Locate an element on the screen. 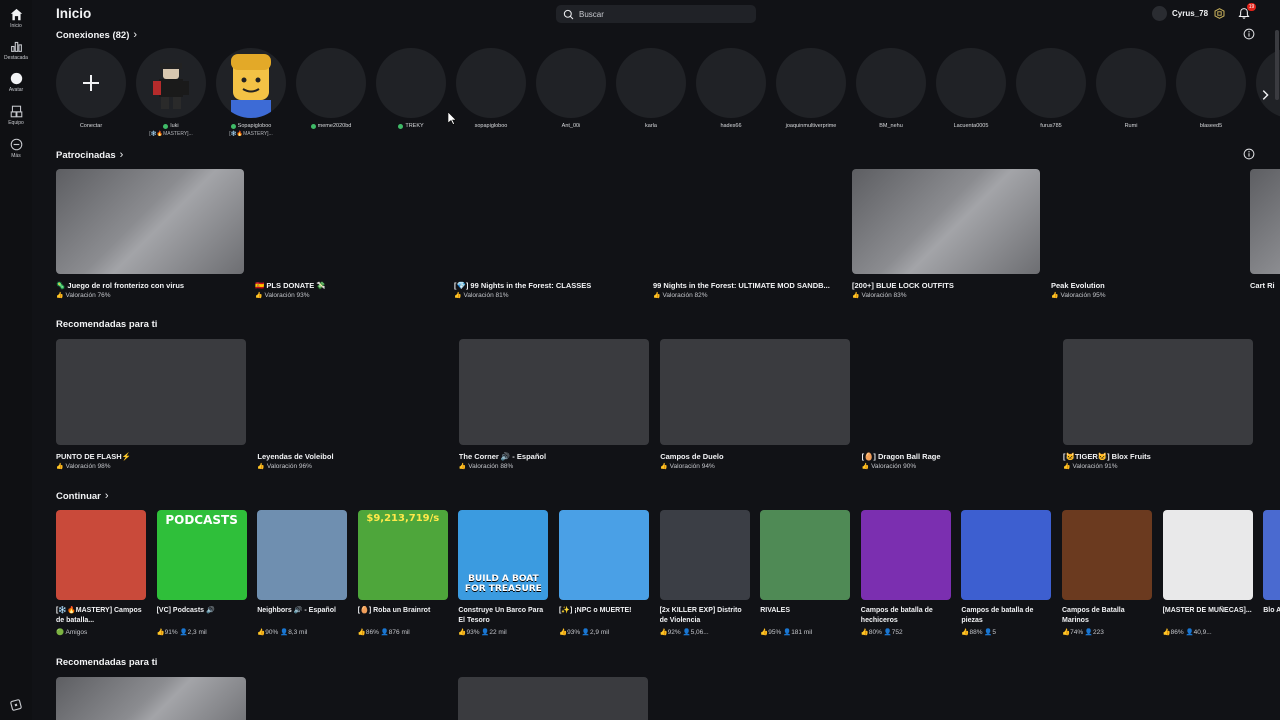 This screenshot has height=720, width=1280. continue-game-tile: PODCASTS [VC] Podcasts 🔊 👍91% 👤2,3 mil is located at coordinates (201, 573).